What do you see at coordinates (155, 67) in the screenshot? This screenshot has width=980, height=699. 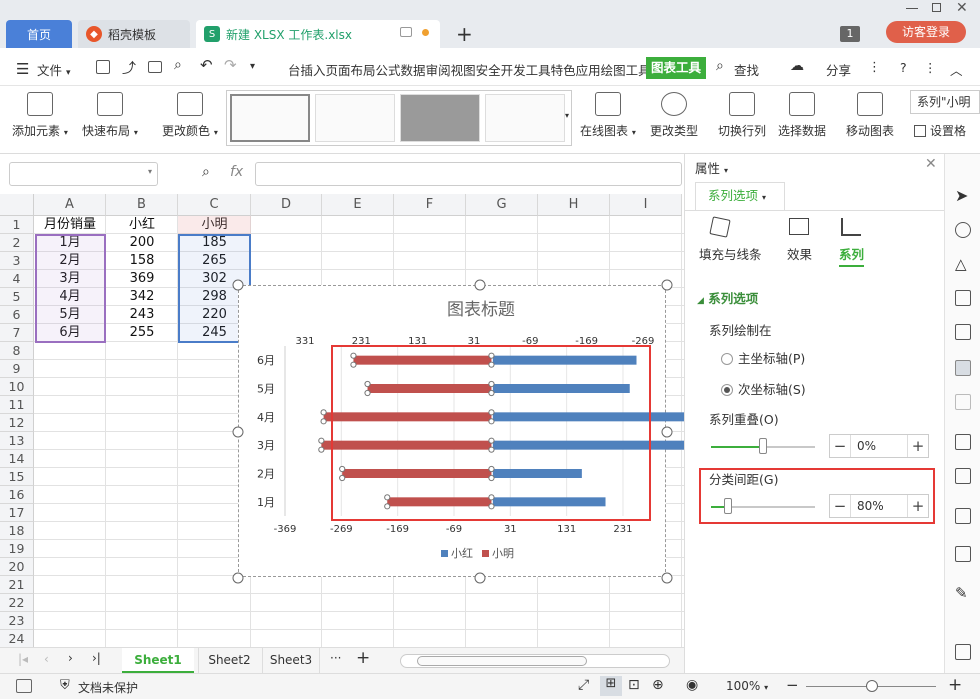 I see `print-icon` at bounding box center [155, 67].